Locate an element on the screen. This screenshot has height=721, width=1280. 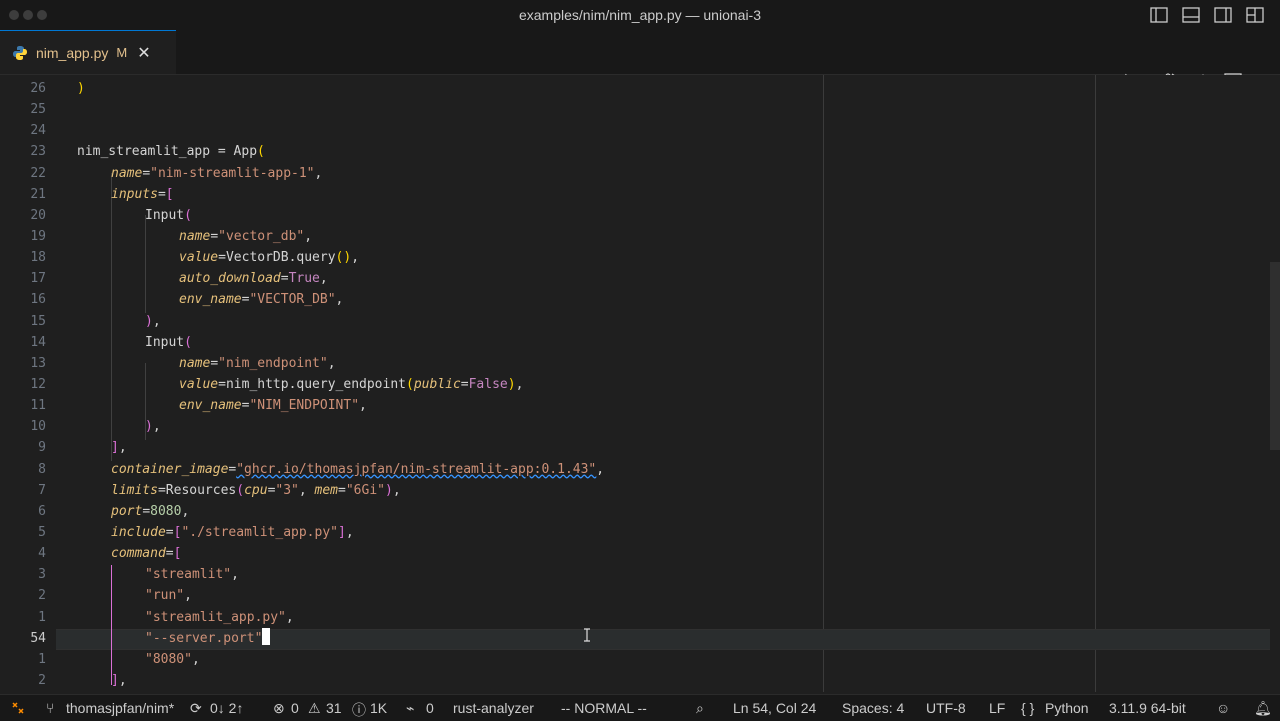
toggle-primary-sidebar-icon is located at coordinates (1159, 15).